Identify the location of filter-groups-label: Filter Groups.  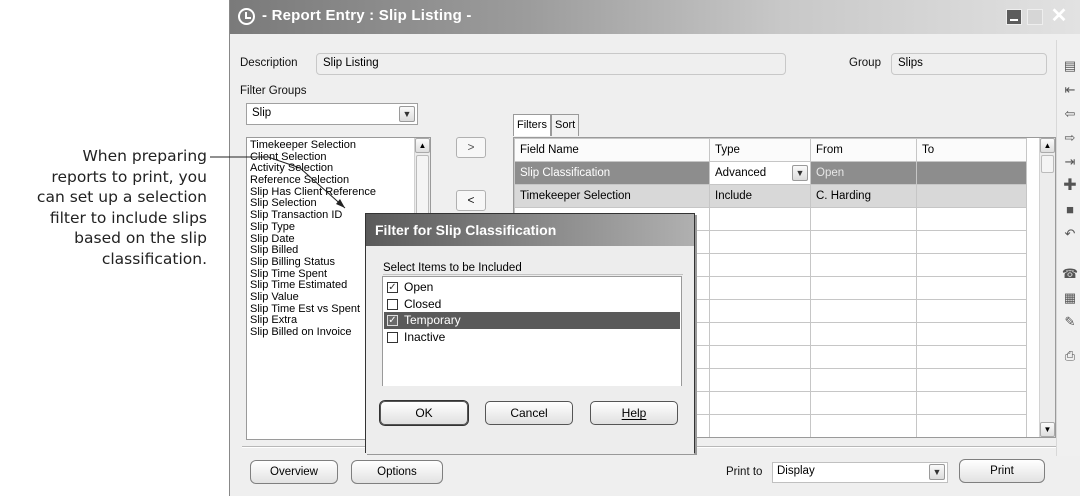
(273, 91).